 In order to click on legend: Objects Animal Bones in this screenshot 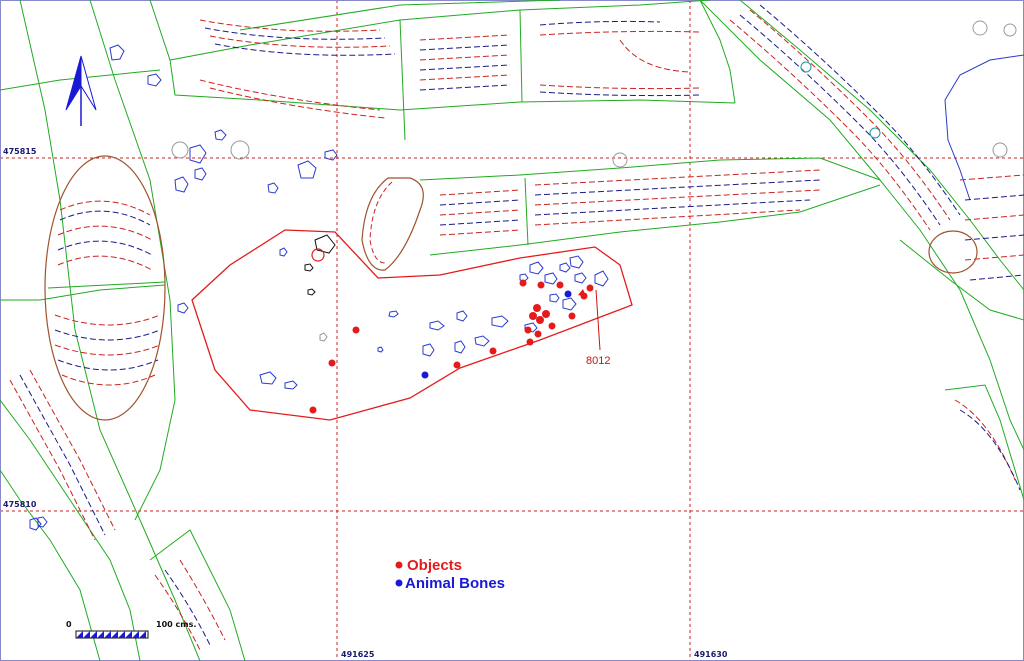, I will do `click(450, 574)`.